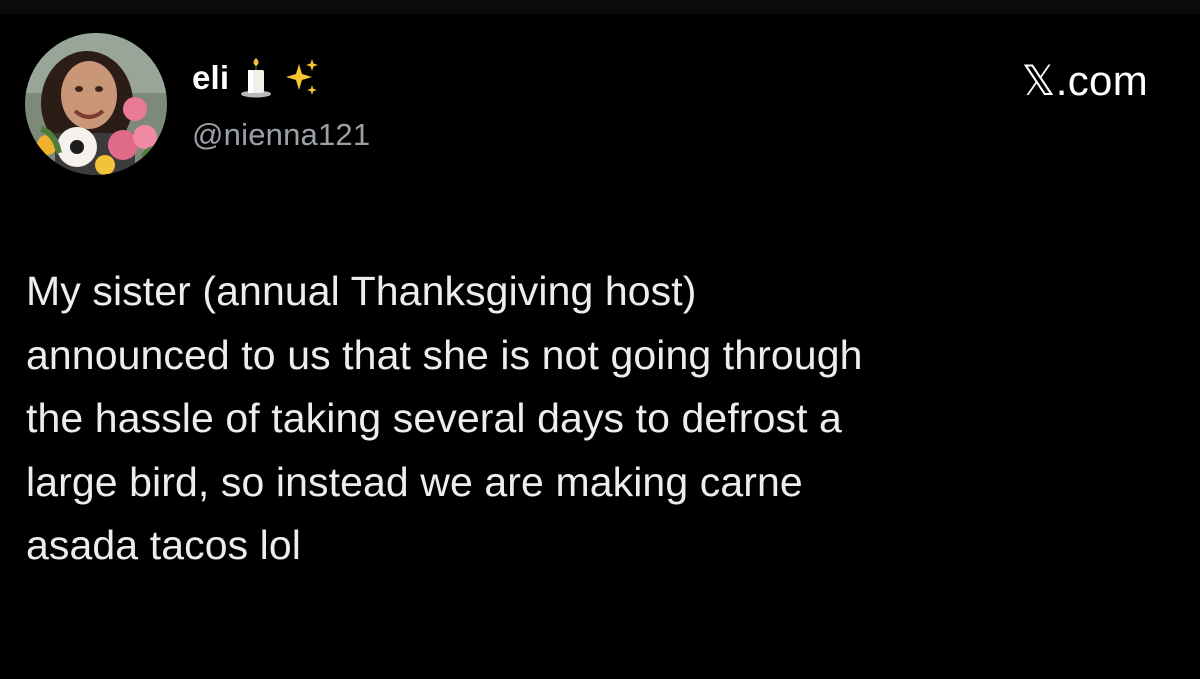 The height and width of the screenshot is (679, 1200). What do you see at coordinates (164, 545) in the screenshot?
I see `tweet-line: asada tacos lol` at bounding box center [164, 545].